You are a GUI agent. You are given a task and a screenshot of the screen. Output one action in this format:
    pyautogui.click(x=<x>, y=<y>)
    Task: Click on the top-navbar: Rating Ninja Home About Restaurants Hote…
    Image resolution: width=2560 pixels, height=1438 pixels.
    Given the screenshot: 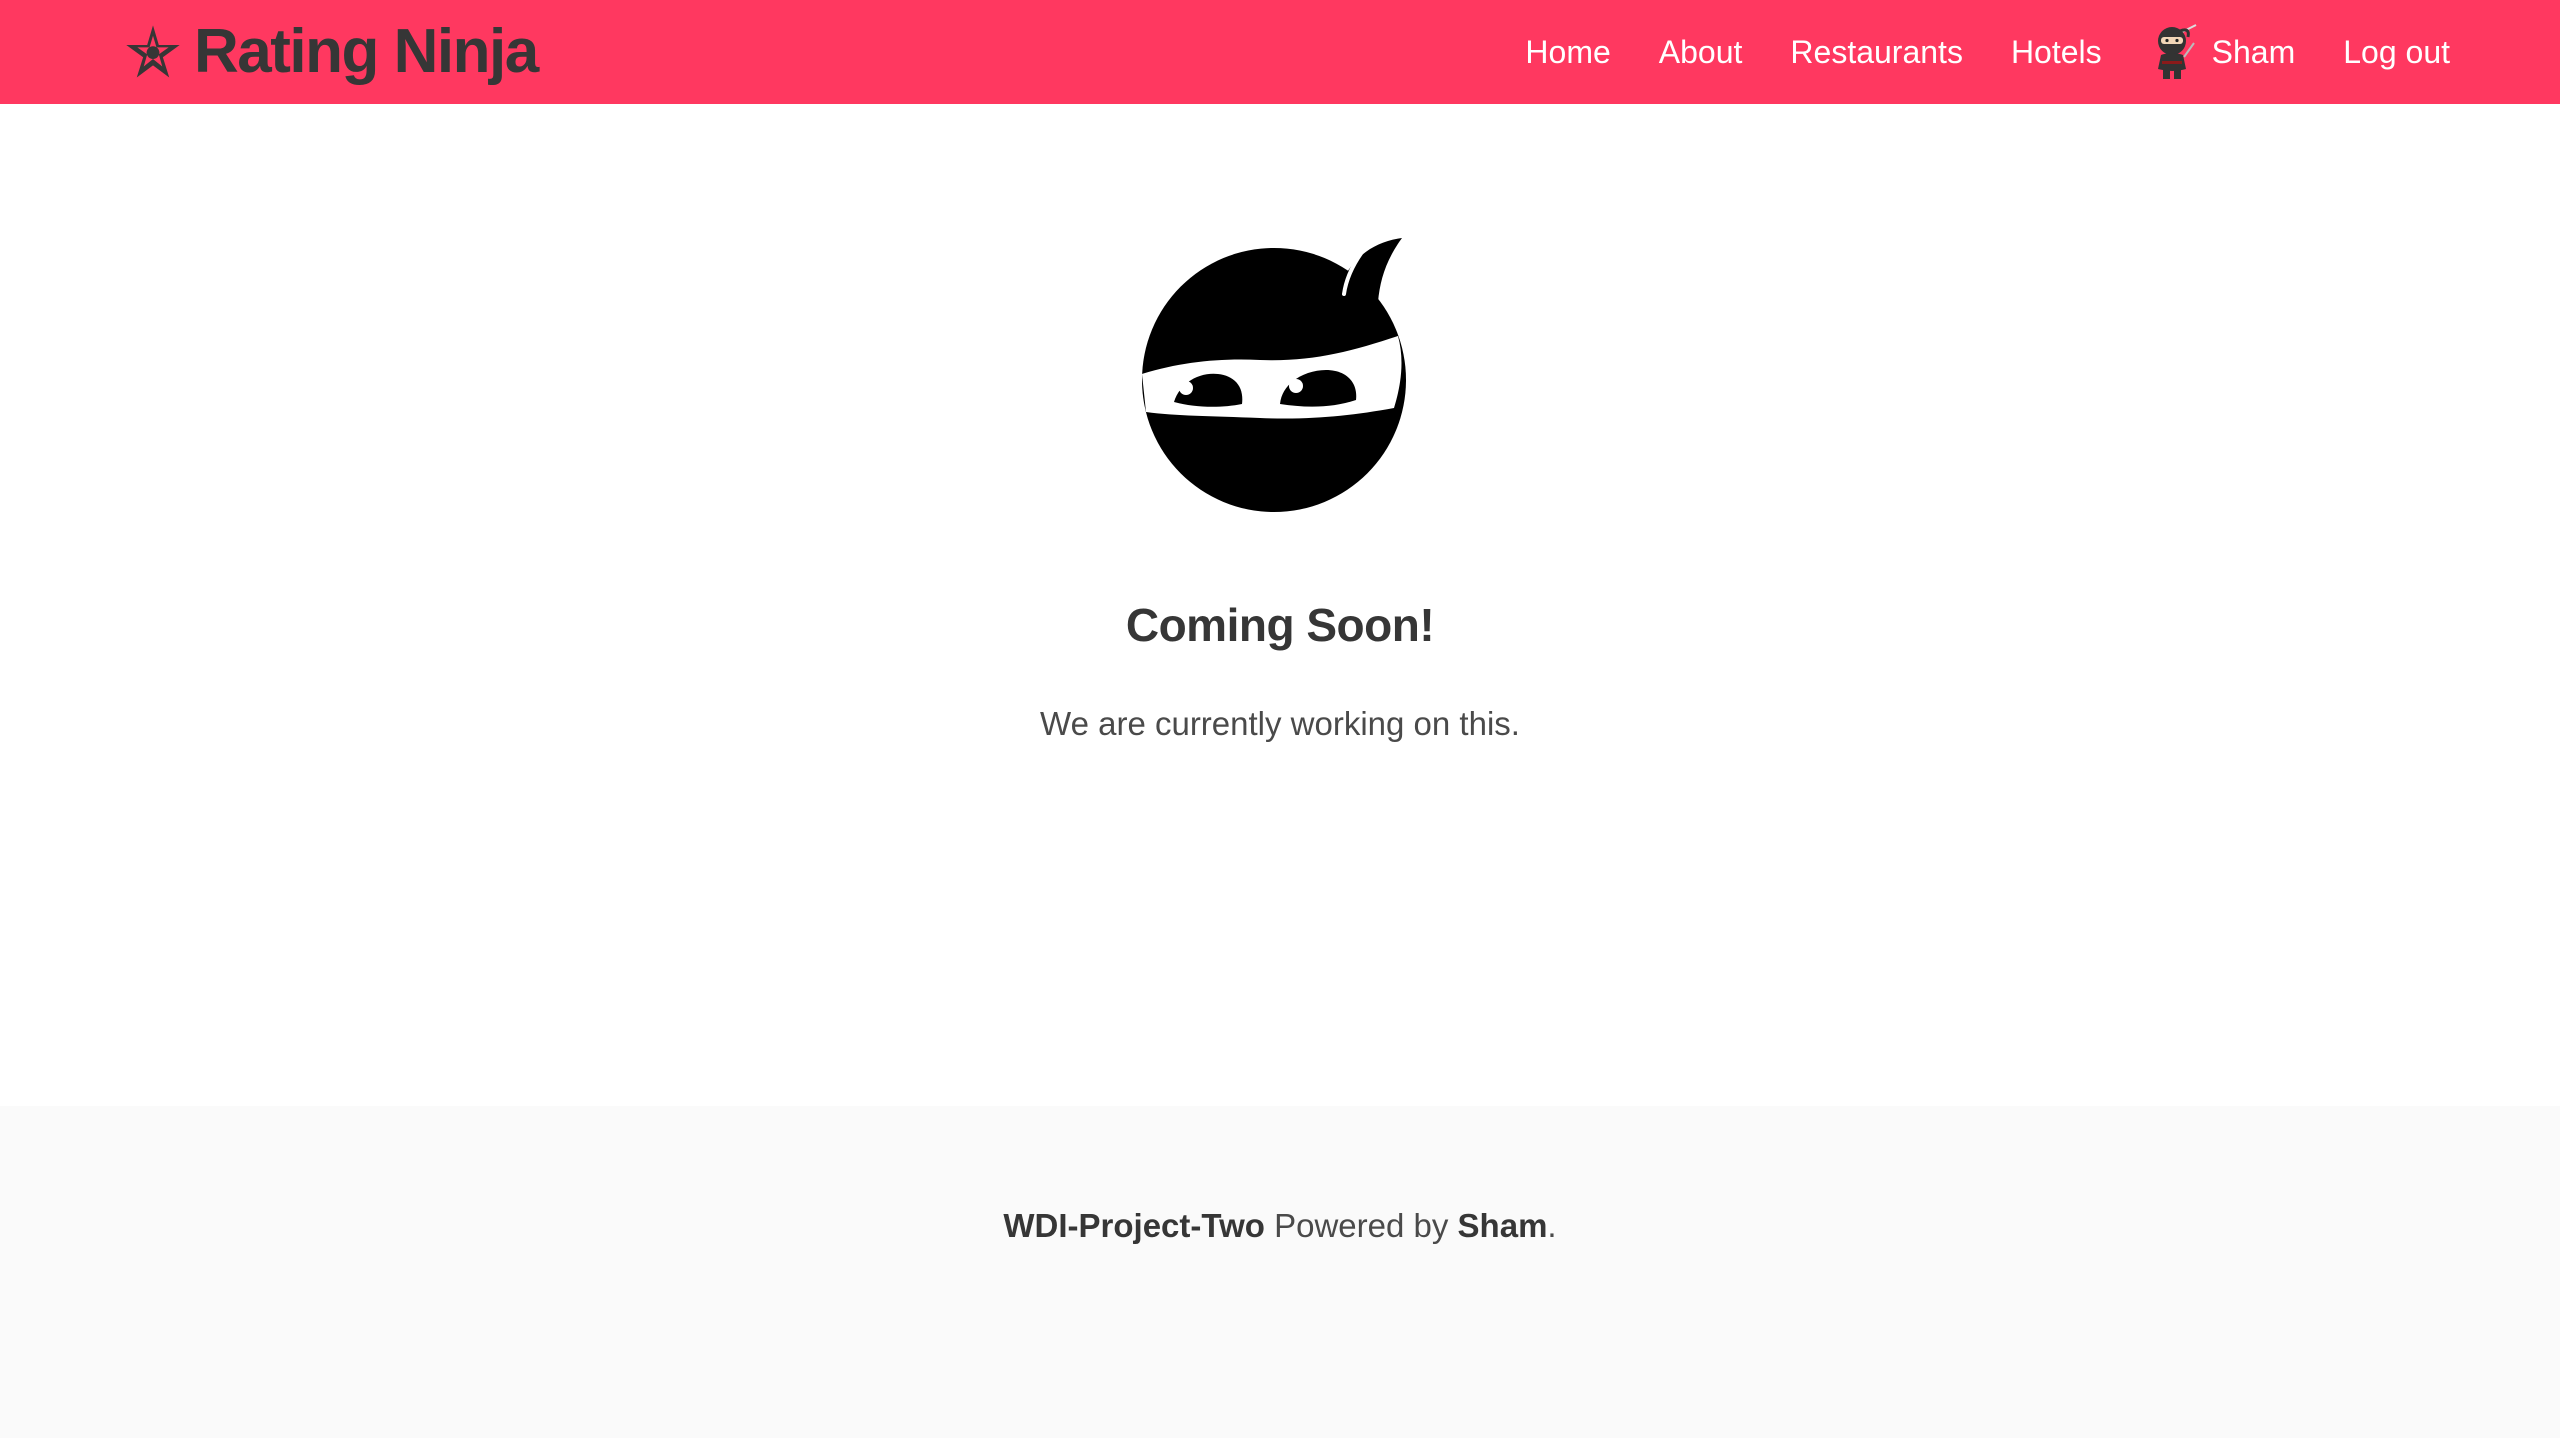 What is the action you would take?
    pyautogui.click(x=1280, y=52)
    